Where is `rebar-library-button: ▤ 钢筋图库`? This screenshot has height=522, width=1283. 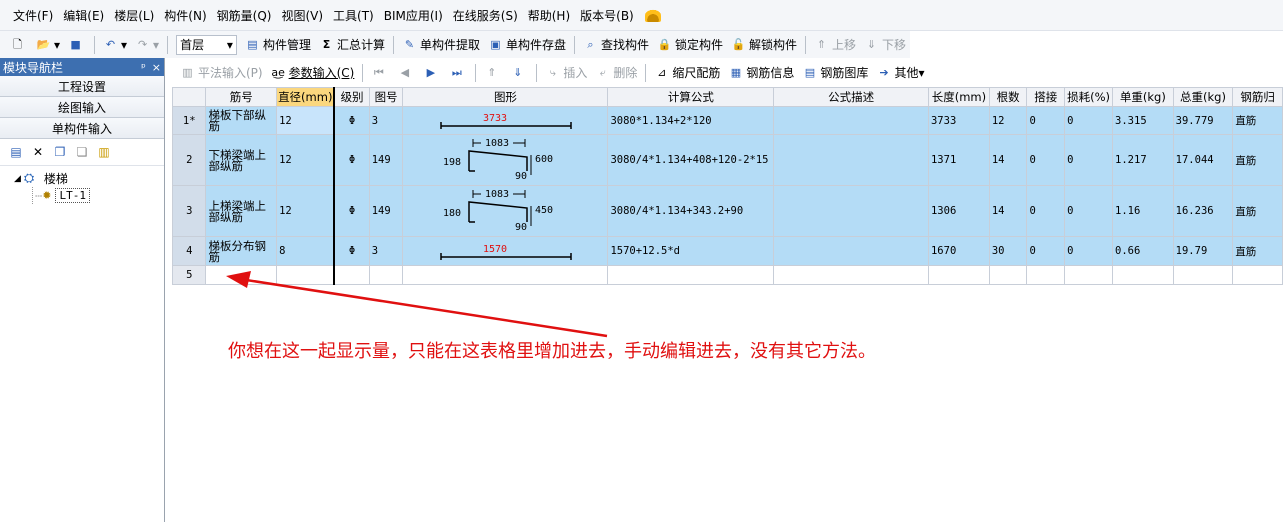
rebar-library-button: ▤ 钢筋图库 is located at coordinates (835, 72).